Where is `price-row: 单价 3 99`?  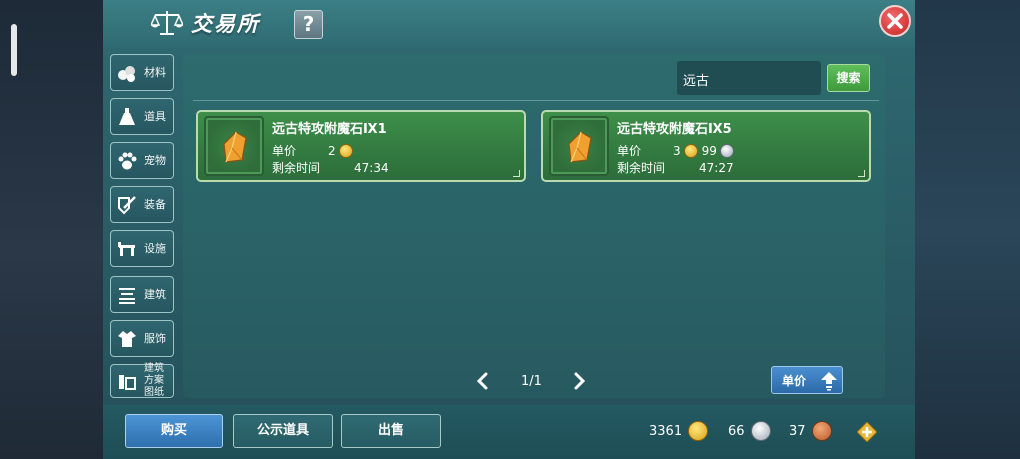 price-row: 单价 3 99 is located at coordinates (676, 150).